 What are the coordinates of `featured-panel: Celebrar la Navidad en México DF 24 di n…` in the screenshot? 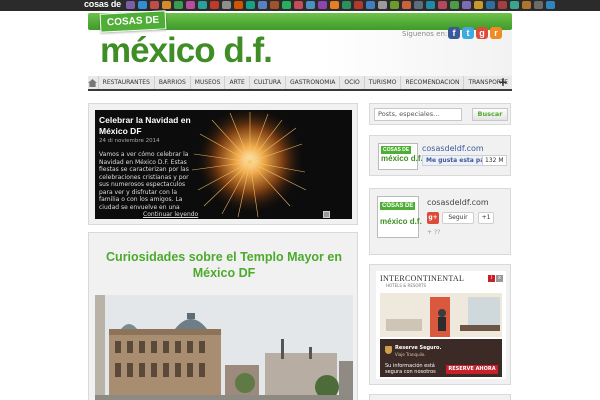 It's located at (223, 164).